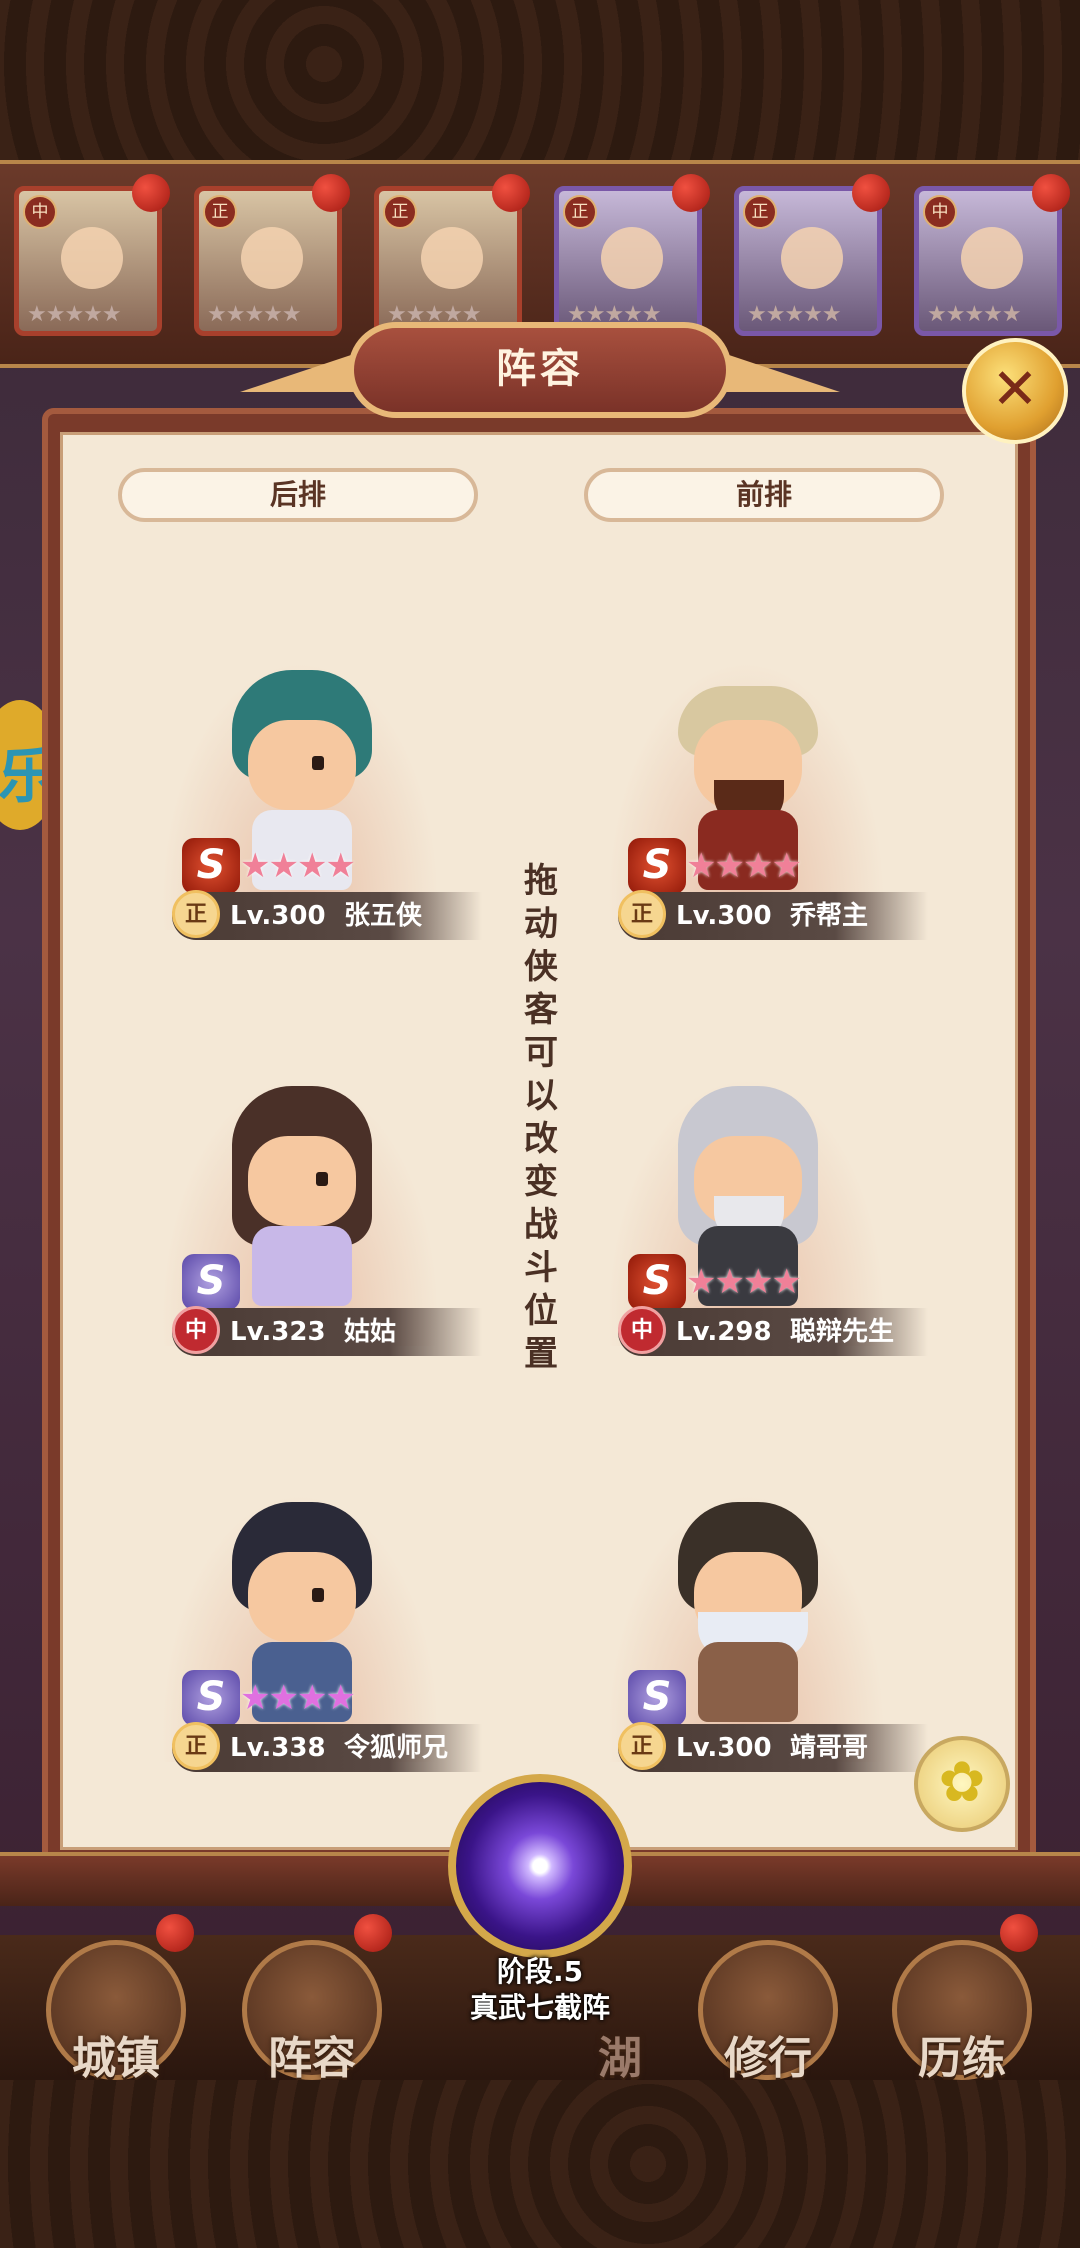  Describe the element at coordinates (764, 495) in the screenshot. I see `front-row-label: 前排` at that location.